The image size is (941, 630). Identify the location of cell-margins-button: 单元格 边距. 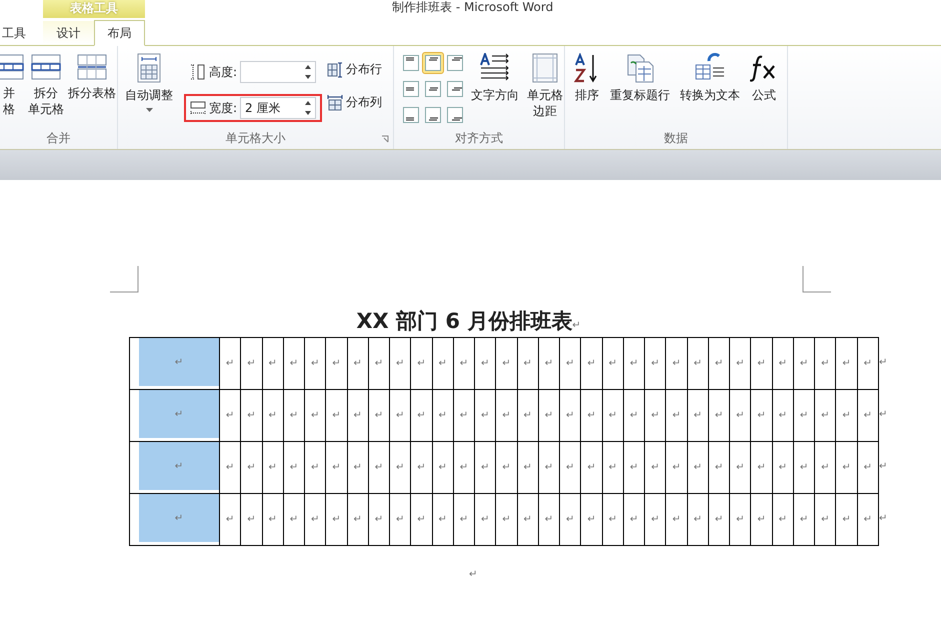
(545, 86).